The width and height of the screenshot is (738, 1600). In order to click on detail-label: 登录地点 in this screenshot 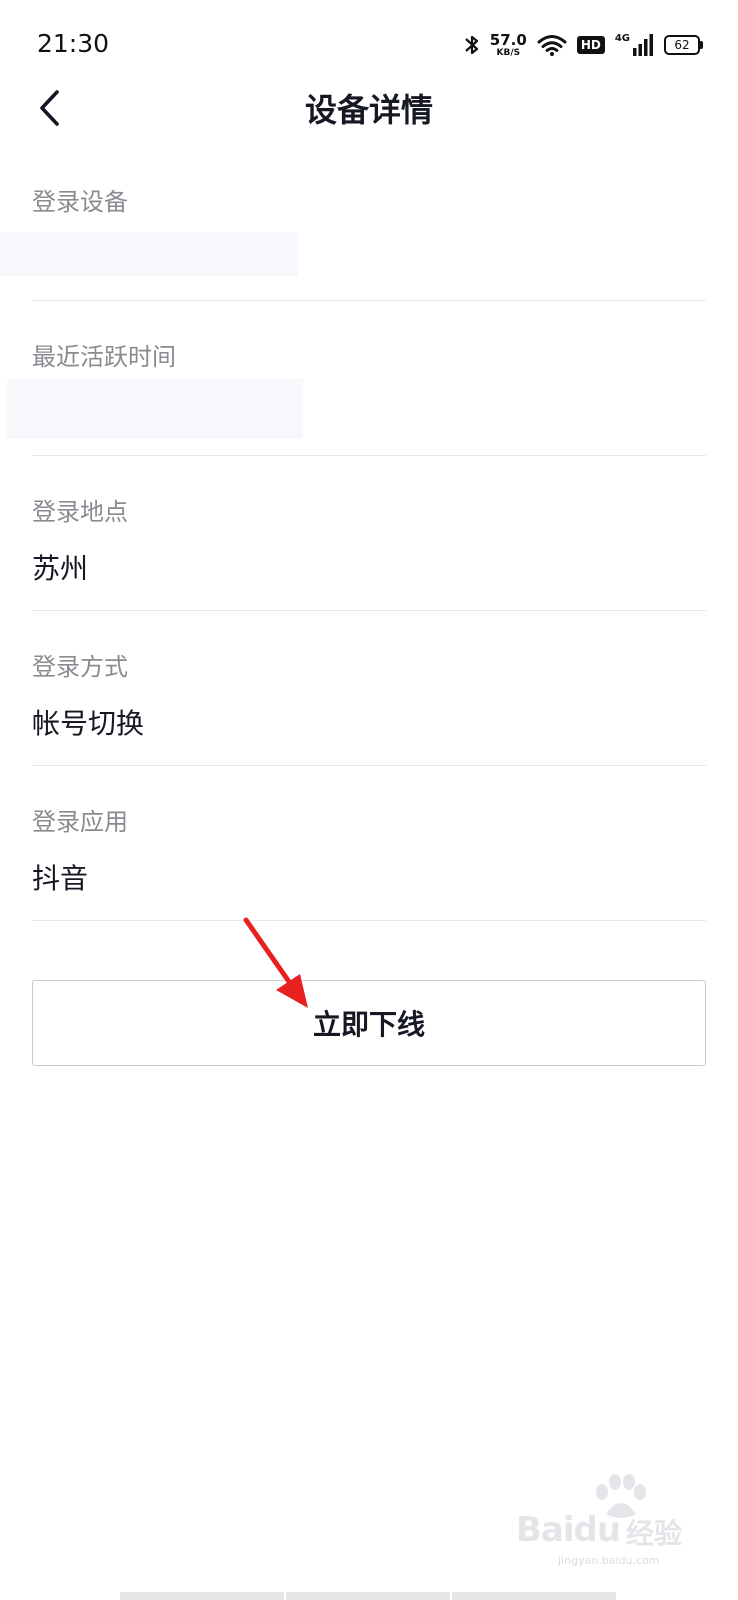, I will do `click(80, 512)`.